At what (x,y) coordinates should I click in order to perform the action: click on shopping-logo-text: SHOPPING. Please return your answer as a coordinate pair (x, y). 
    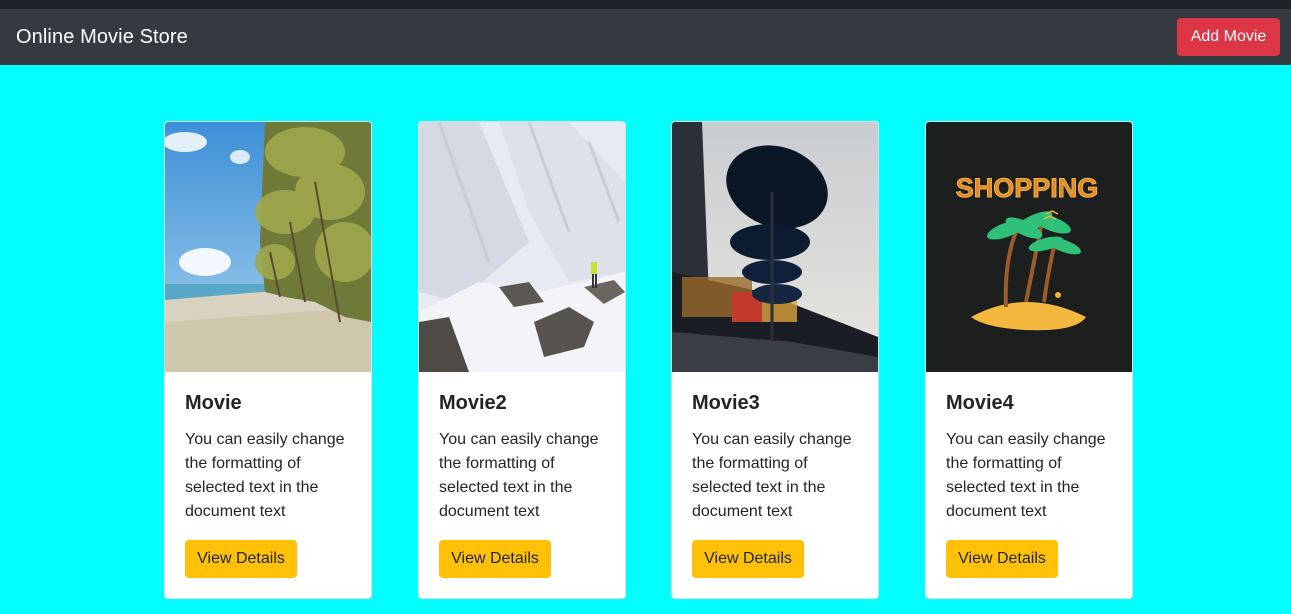
    Looking at the image, I should click on (1027, 188).